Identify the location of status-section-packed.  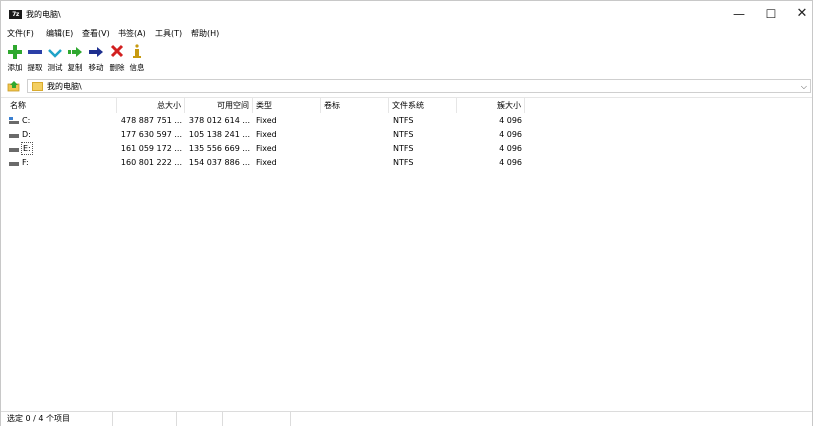
(200, 419).